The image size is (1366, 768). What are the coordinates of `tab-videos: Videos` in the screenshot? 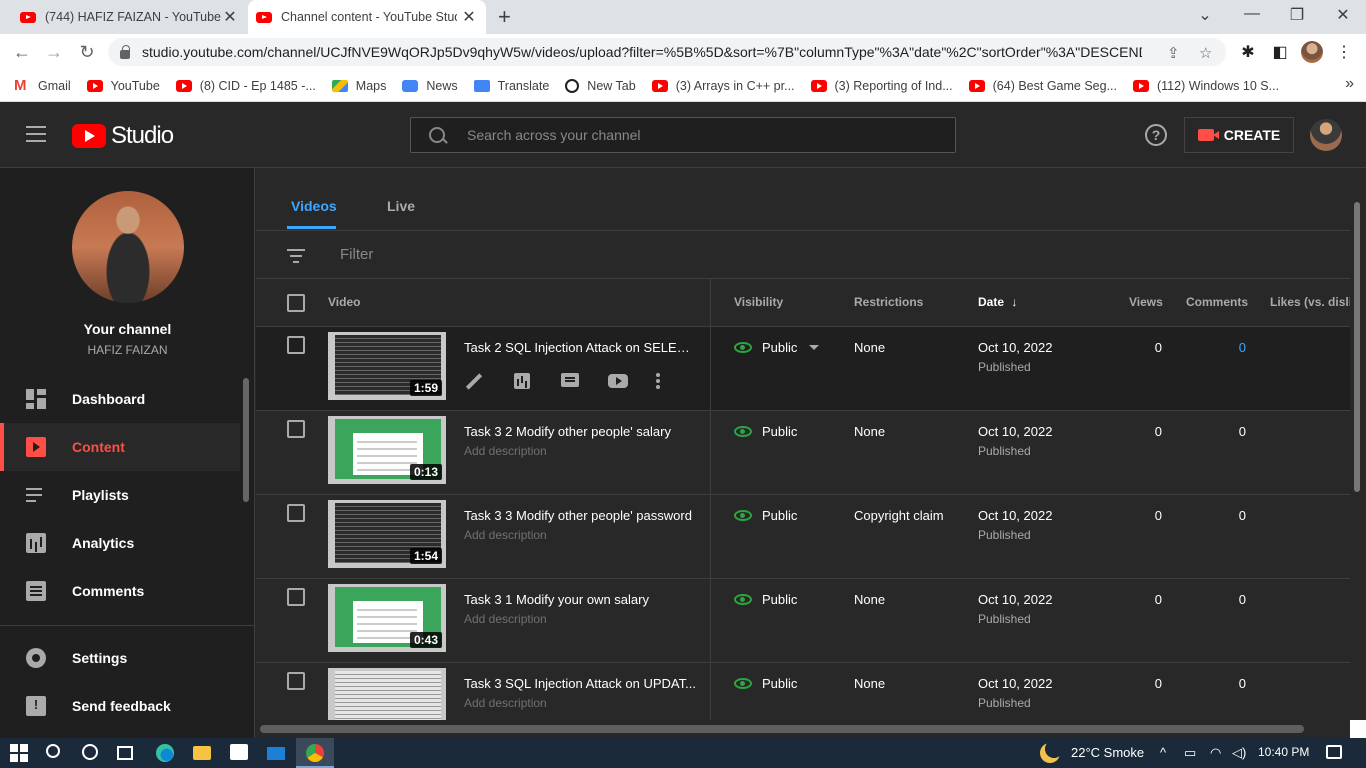 It's located at (314, 206).